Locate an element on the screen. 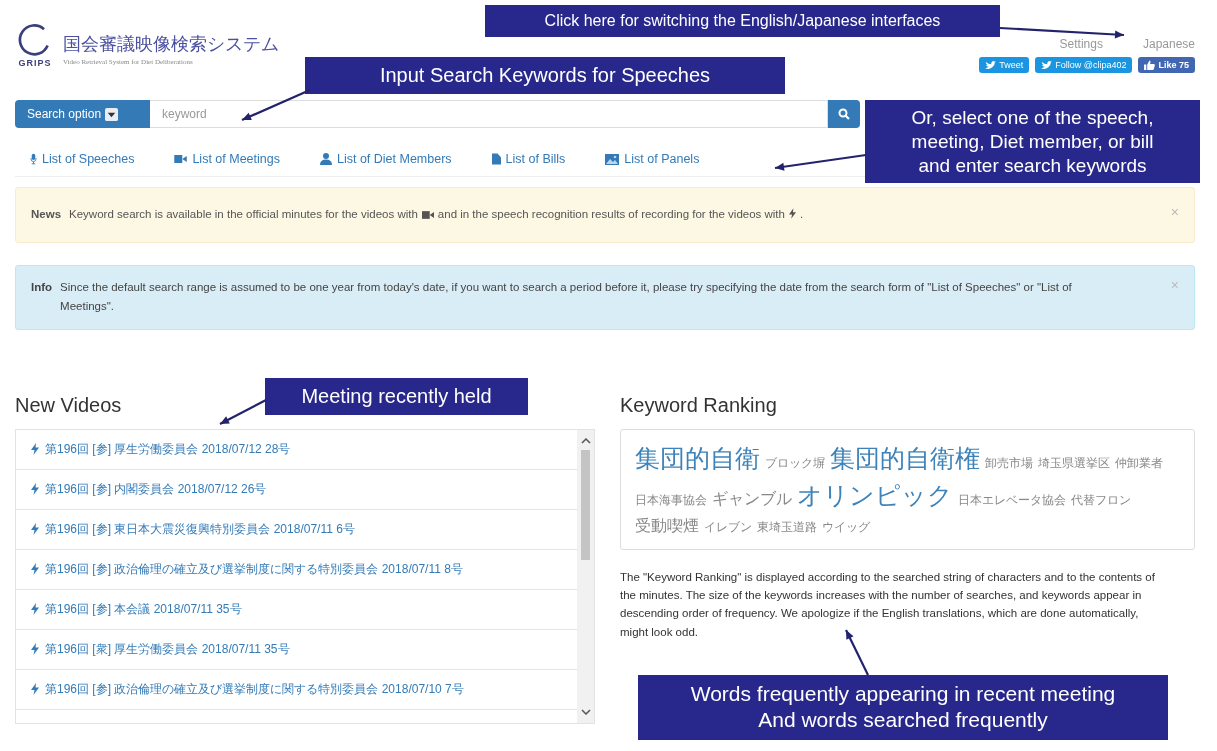 Image resolution: width=1217 pixels, height=751 pixels. annotation-callout: Click here for switching the English/Japanese interfaces is located at coordinates (742, 21).